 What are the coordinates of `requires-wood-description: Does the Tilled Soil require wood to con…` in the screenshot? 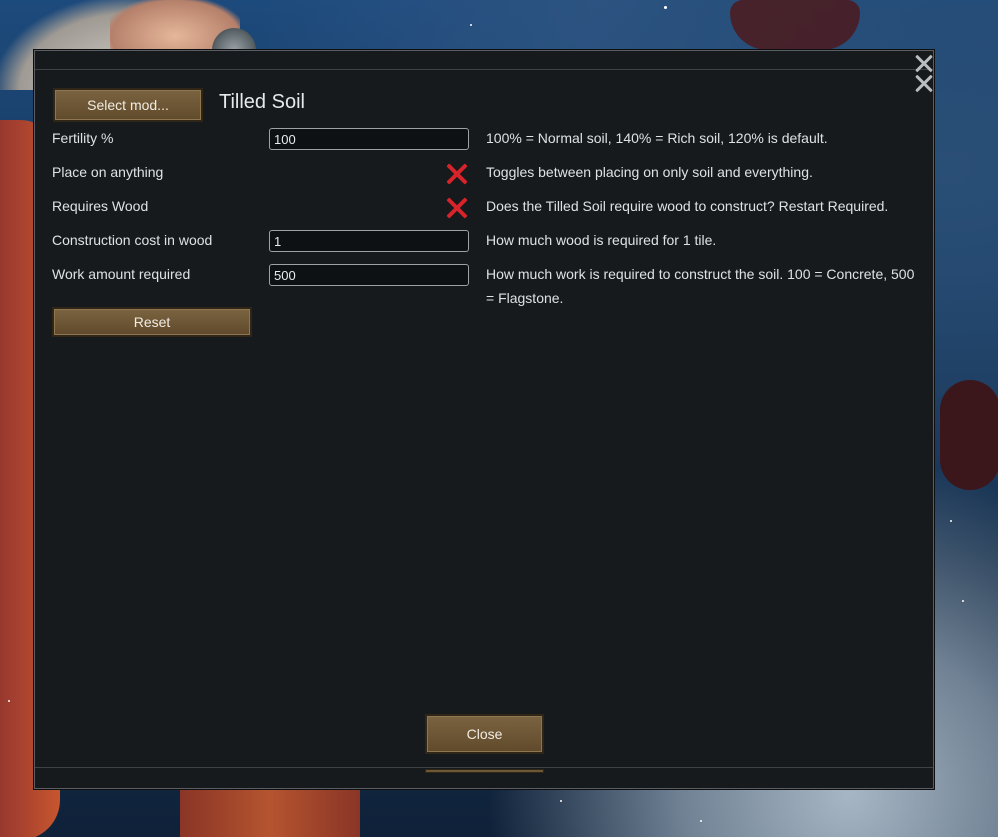 It's located at (687, 206).